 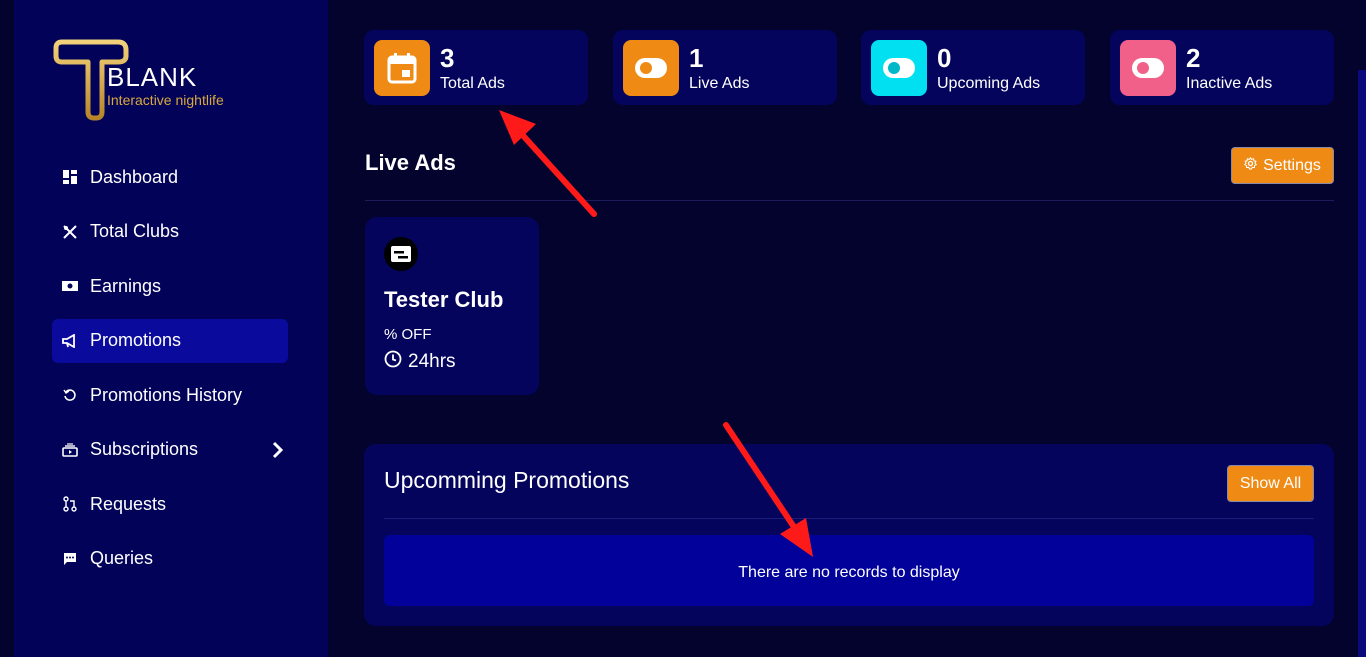 I want to click on brand-name: BLANK, so click(x=152, y=77).